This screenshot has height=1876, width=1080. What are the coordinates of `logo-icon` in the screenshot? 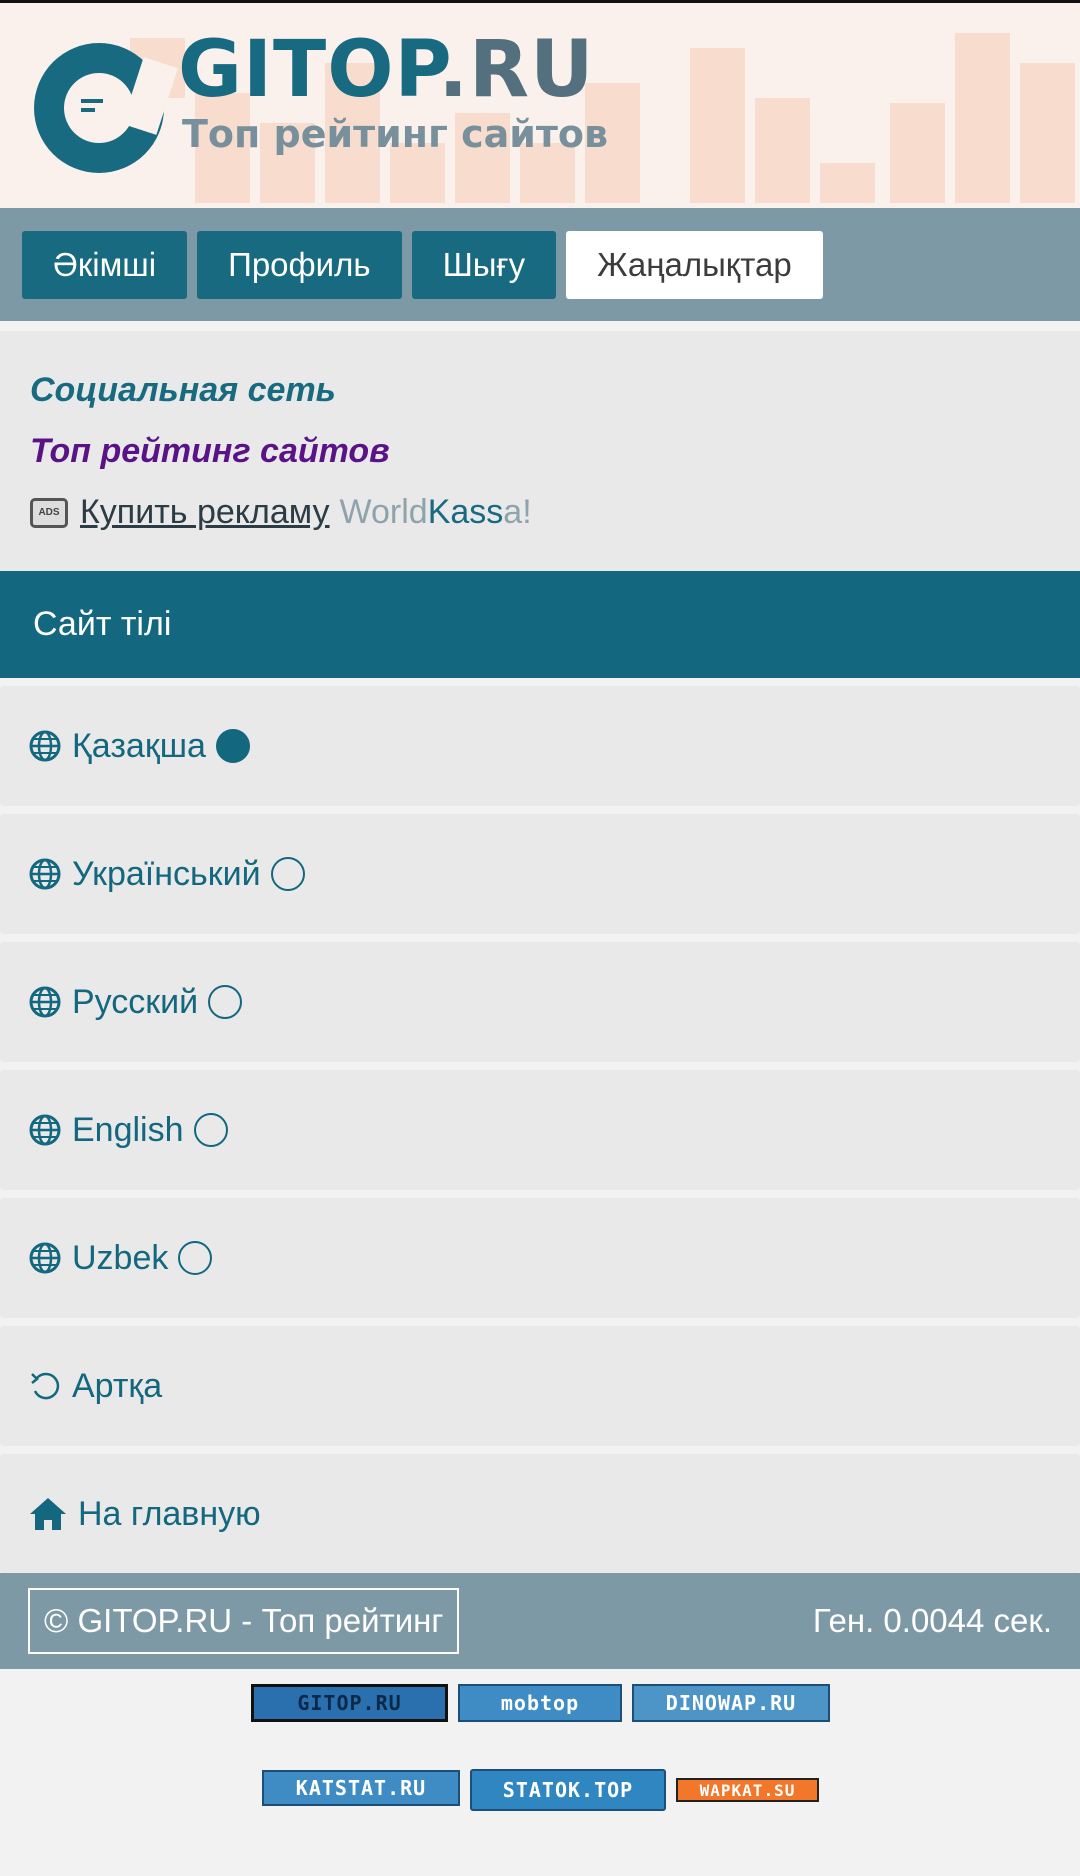 It's located at (106, 108).